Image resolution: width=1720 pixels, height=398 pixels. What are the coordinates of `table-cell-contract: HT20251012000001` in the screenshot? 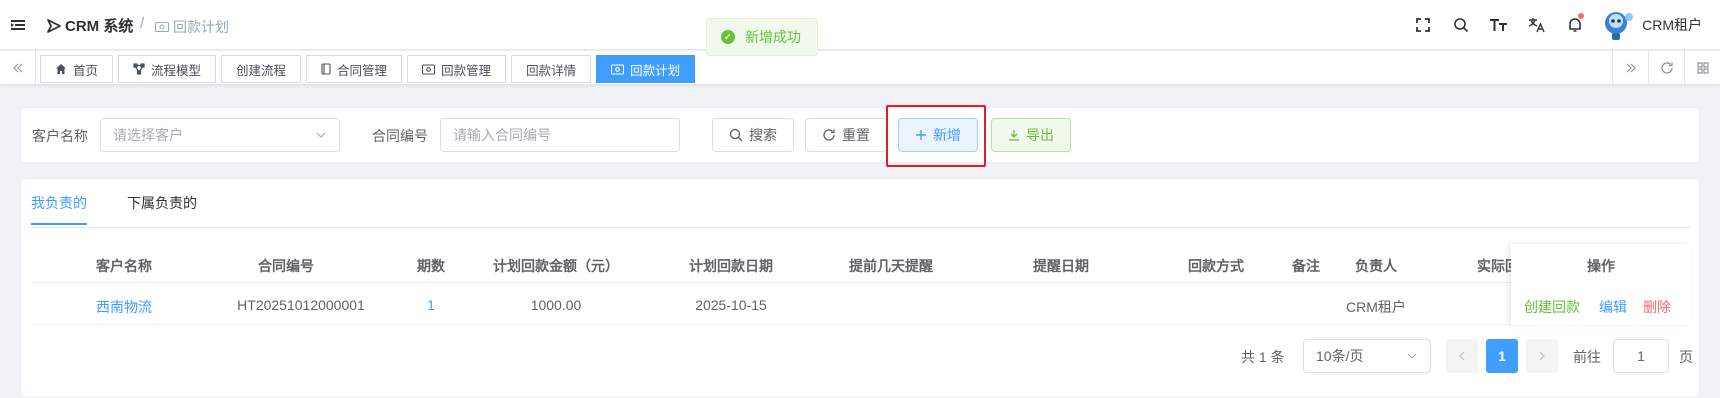 It's located at (301, 305).